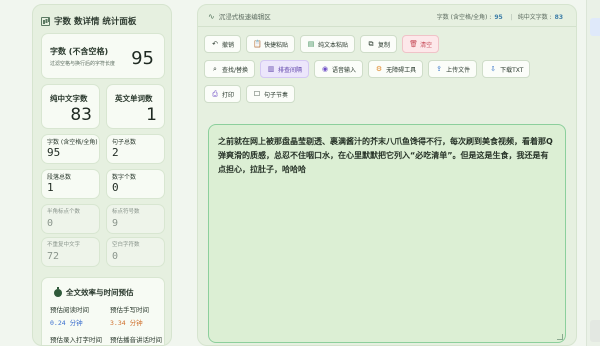  I want to click on stat-label: 空白字符数, so click(126, 245).